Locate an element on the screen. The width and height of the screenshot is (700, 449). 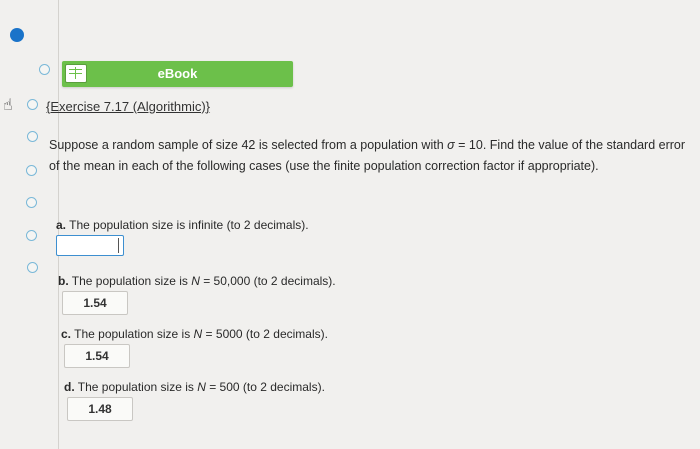
exercise-title: {Exercise 7.17 (Algorithmic)} is located at coordinates (128, 106).